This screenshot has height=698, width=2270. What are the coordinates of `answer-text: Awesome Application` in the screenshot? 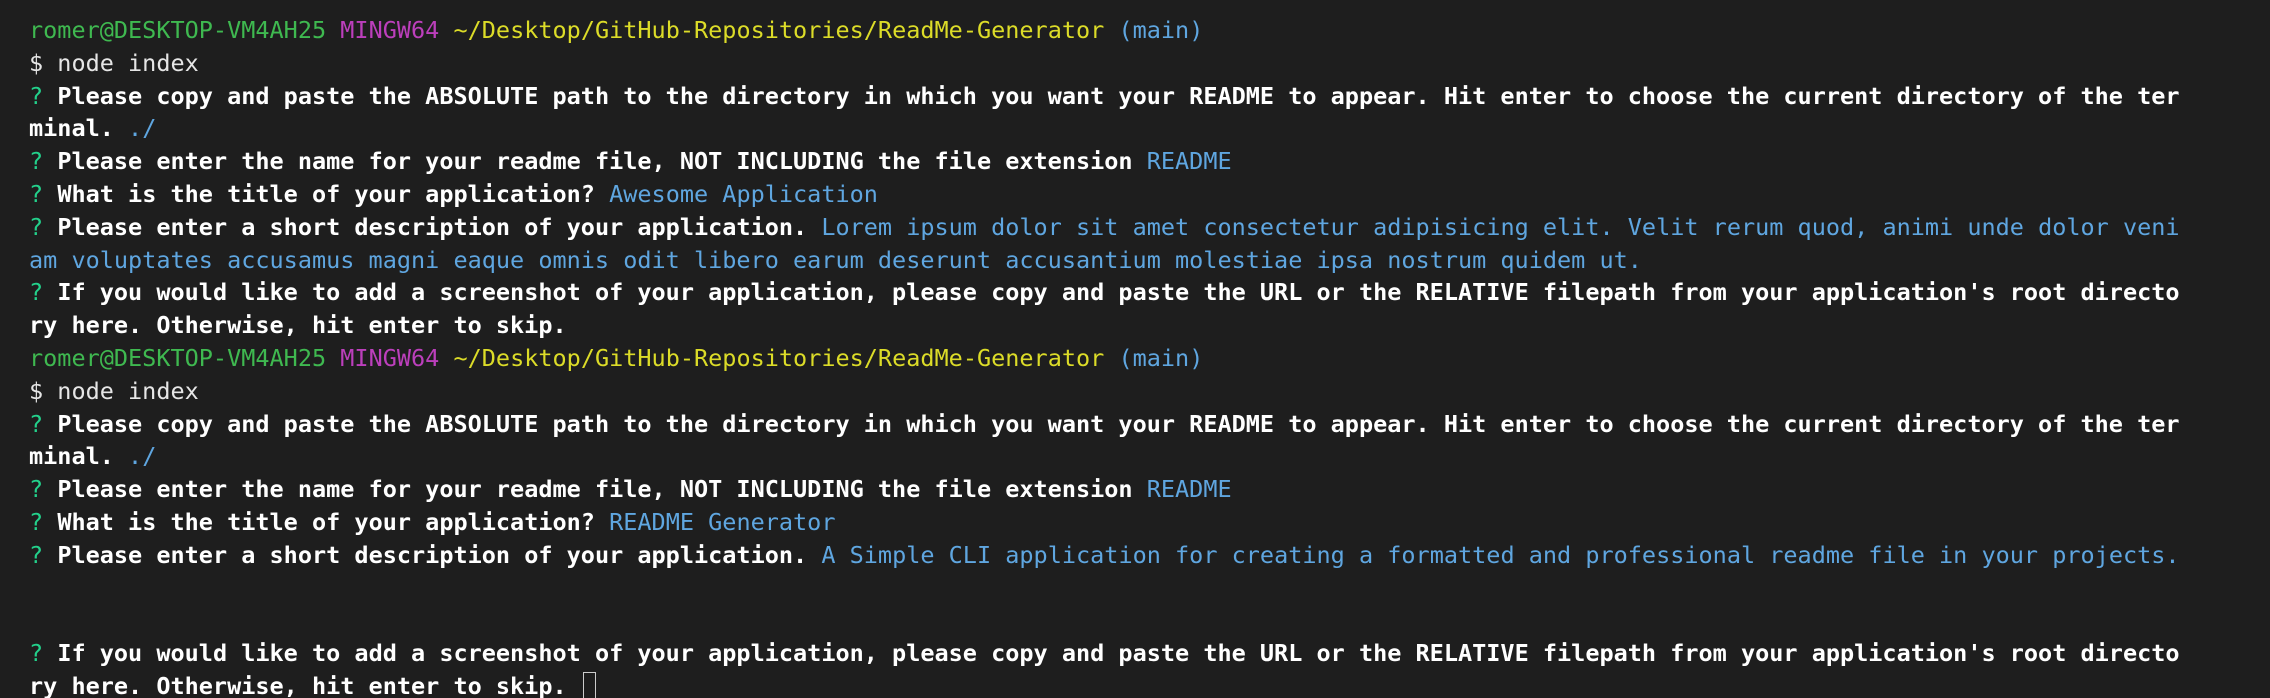 It's located at (743, 193).